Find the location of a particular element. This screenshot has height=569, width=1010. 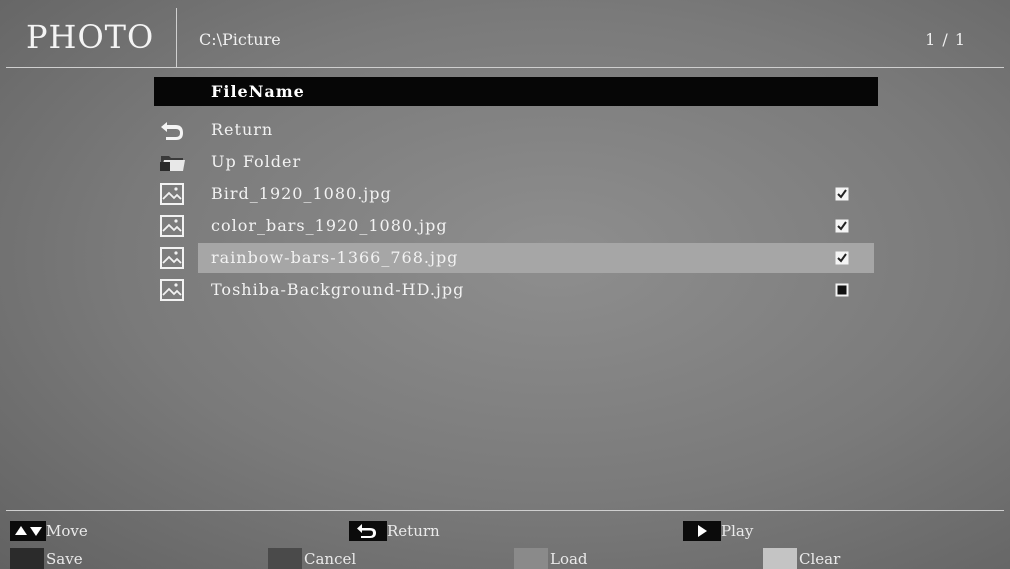

list-item-label: Bird_1920_1080.jpg is located at coordinates (301, 193).